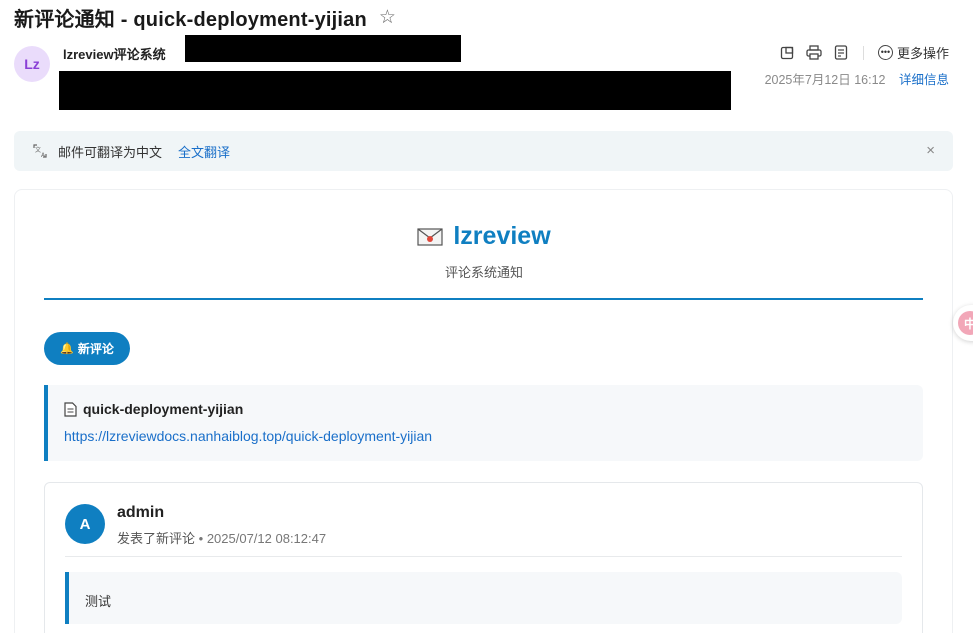 The width and height of the screenshot is (973, 633). What do you see at coordinates (924, 80) in the screenshot?
I see `details-link: 详细信息` at bounding box center [924, 80].